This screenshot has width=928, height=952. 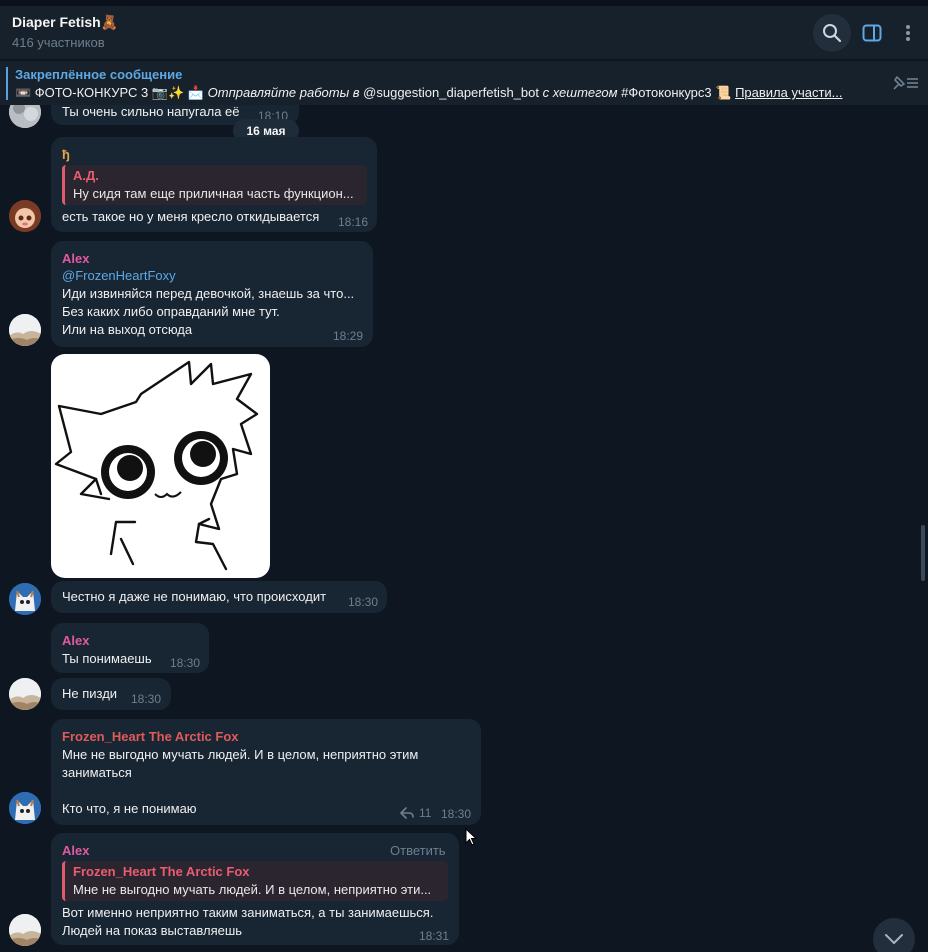 I want to click on pinned-text-italic: с хештегом, so click(x=580, y=92).